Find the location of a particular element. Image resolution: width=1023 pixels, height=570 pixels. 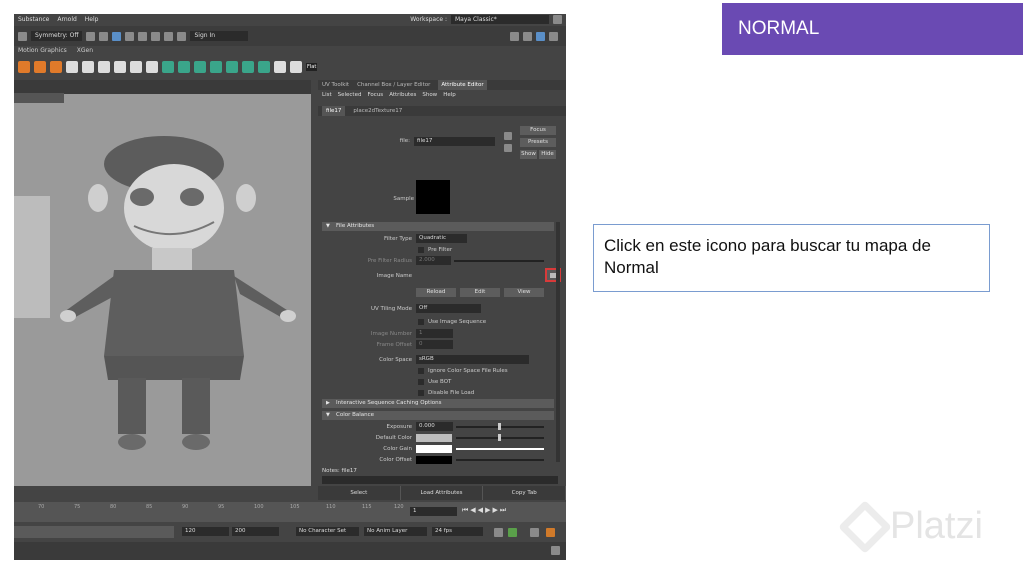

pause-icon is located at coordinates (182, 36).